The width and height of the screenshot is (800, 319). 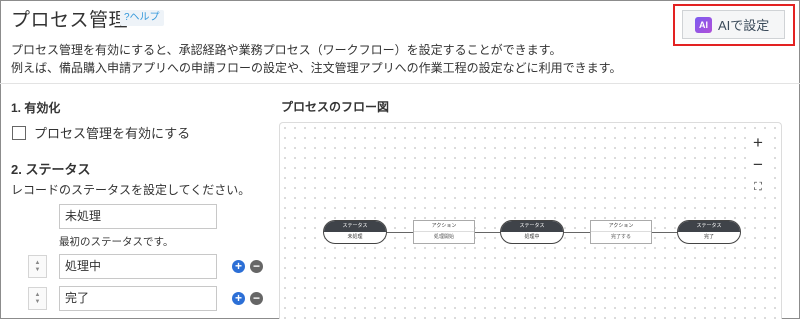 I want to click on flow-action-node: アクション 完了する, so click(x=621, y=232).